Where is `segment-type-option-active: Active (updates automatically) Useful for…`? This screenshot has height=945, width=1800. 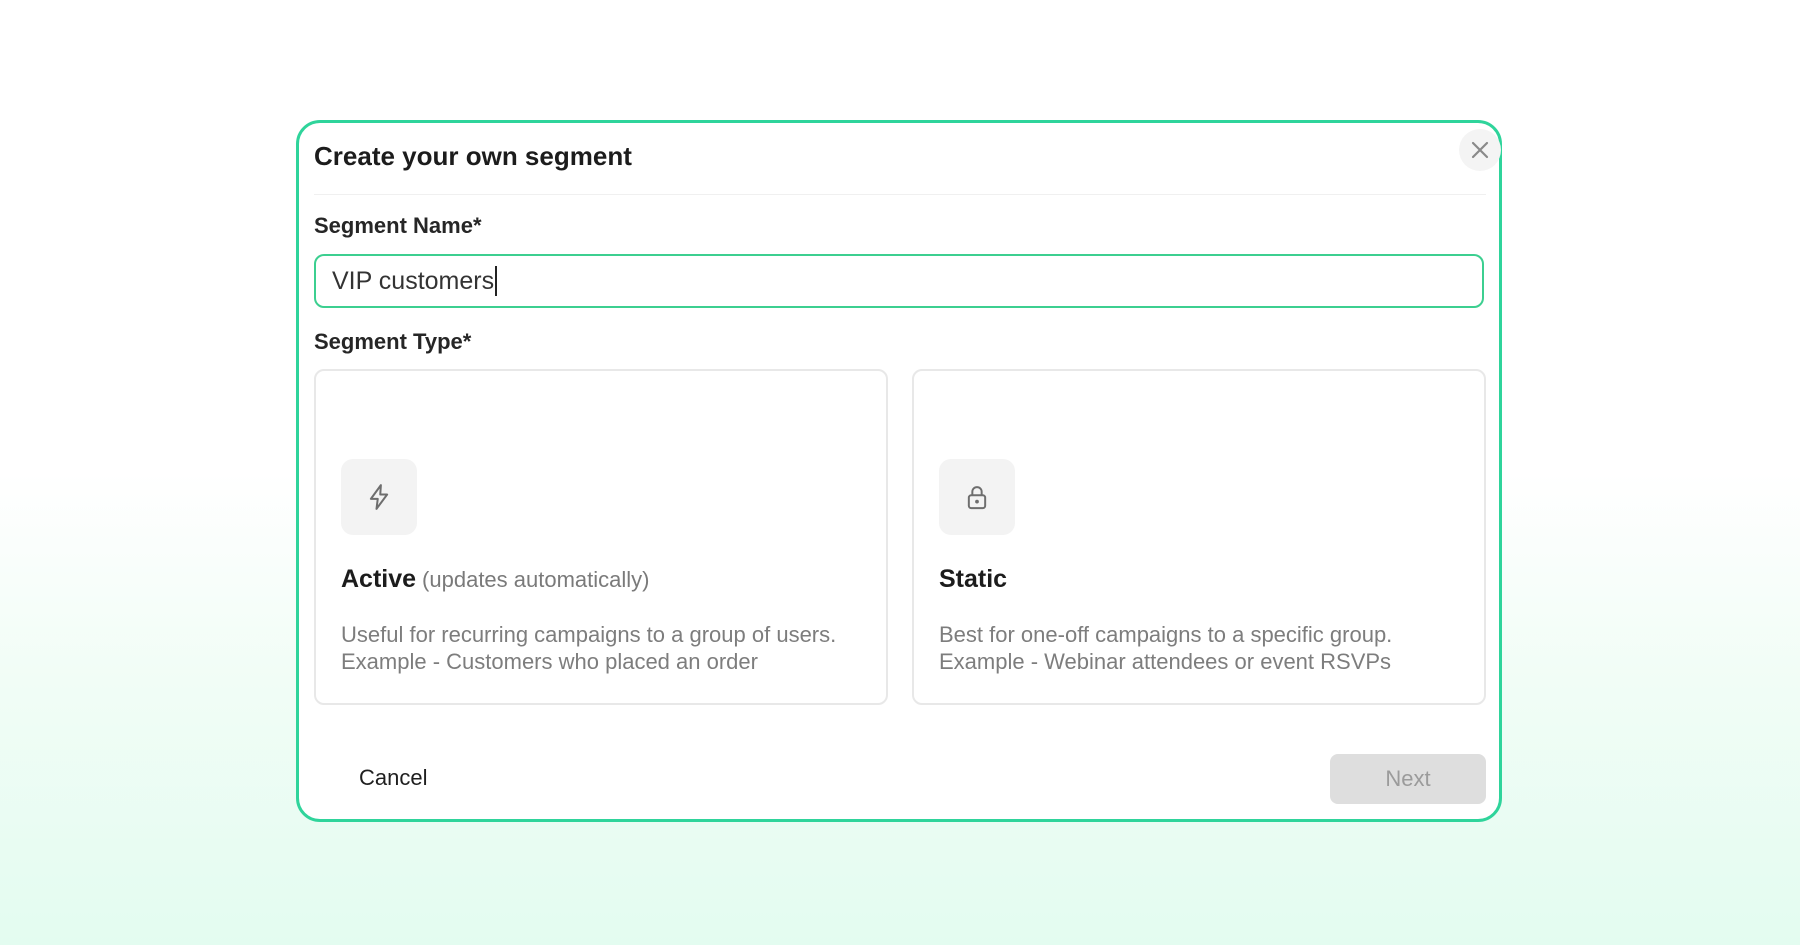
segment-type-option-active: Active (updates automatically) Useful for… is located at coordinates (601, 537).